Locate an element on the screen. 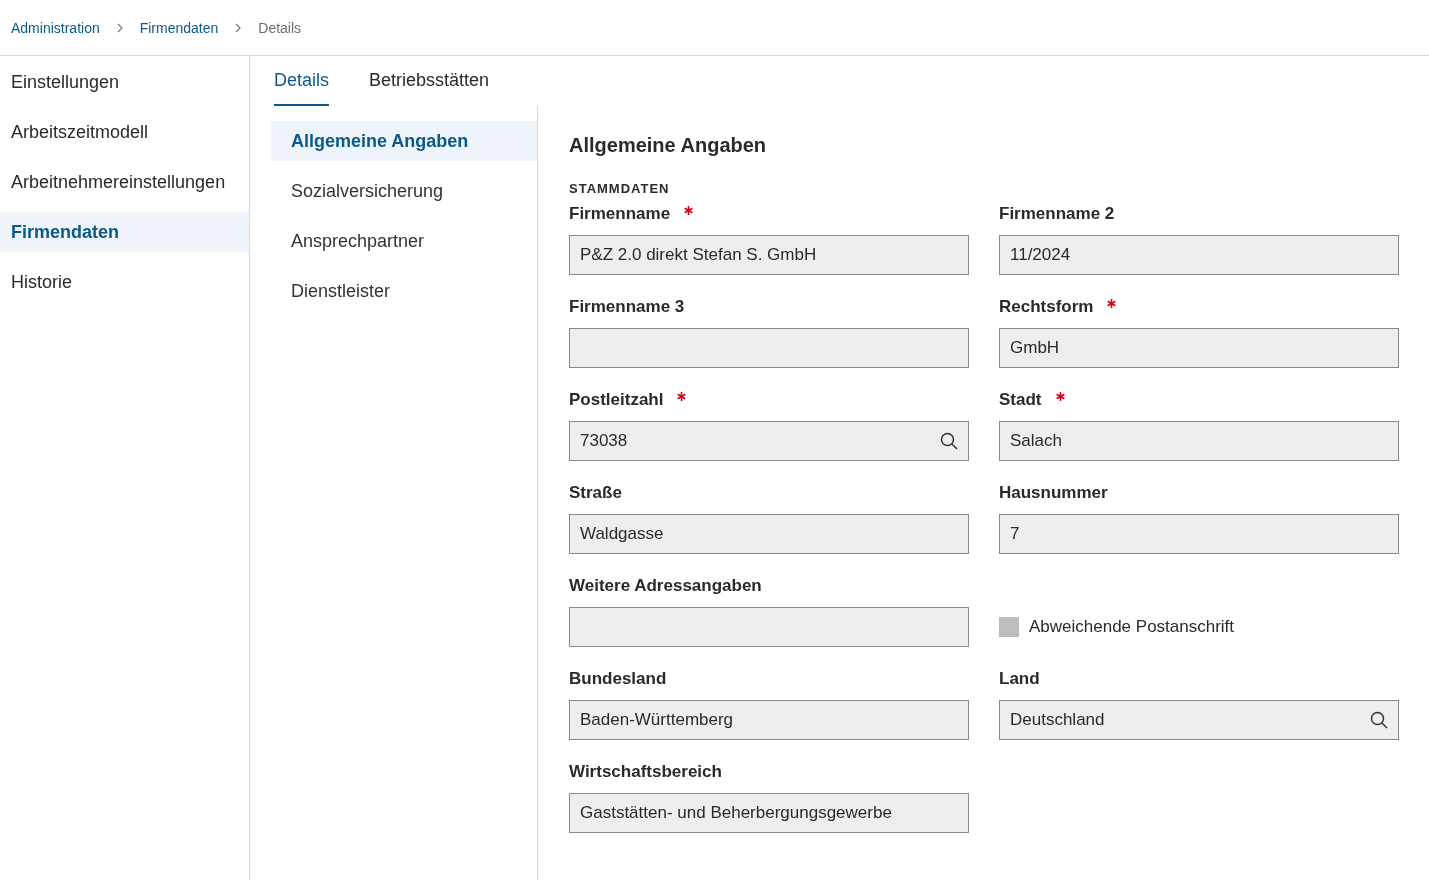 The height and width of the screenshot is (880, 1429). input-field: 73038 is located at coordinates (769, 441).